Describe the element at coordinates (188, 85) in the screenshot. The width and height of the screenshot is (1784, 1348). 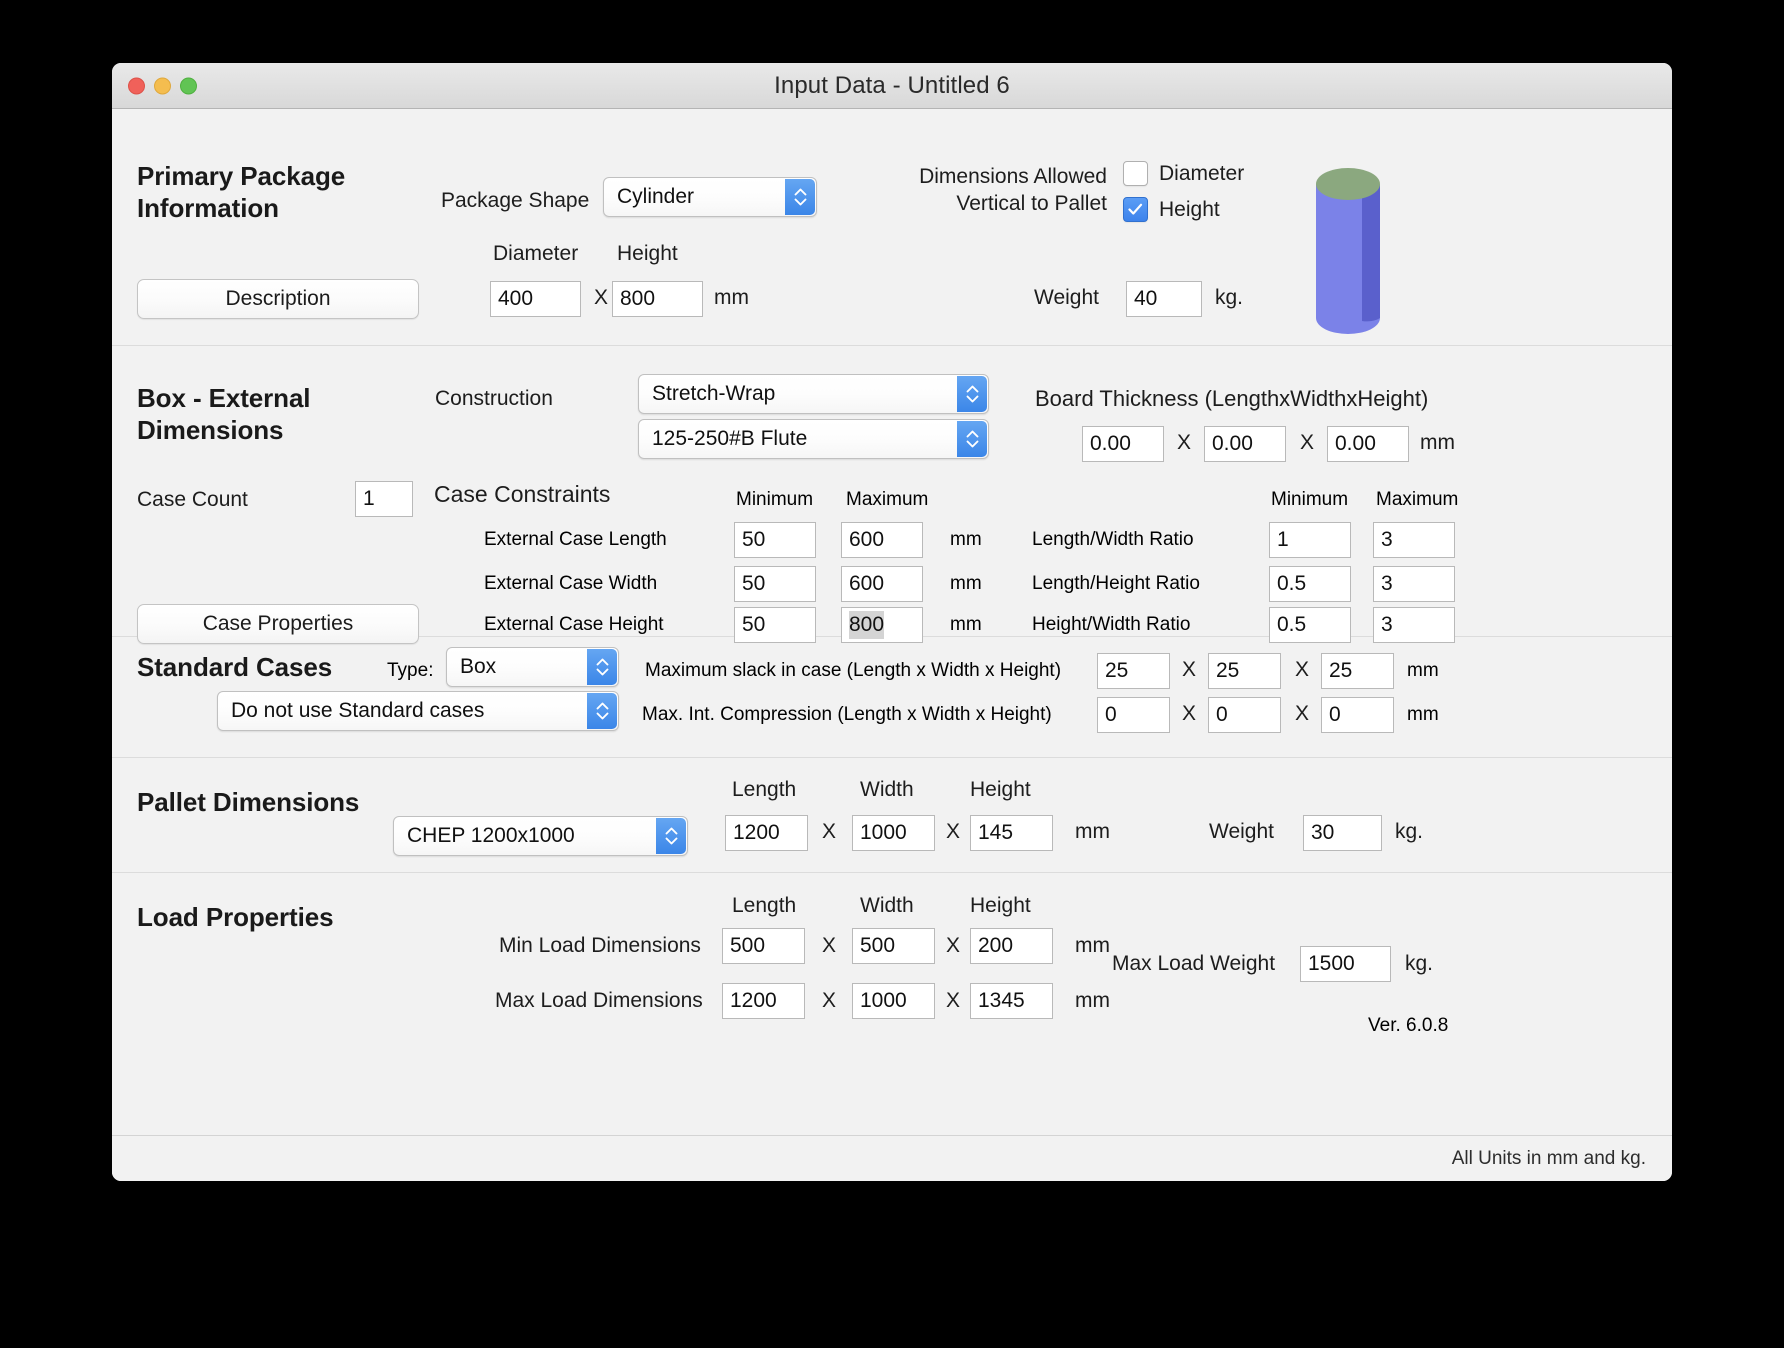
I see `zoom-window-button` at that location.